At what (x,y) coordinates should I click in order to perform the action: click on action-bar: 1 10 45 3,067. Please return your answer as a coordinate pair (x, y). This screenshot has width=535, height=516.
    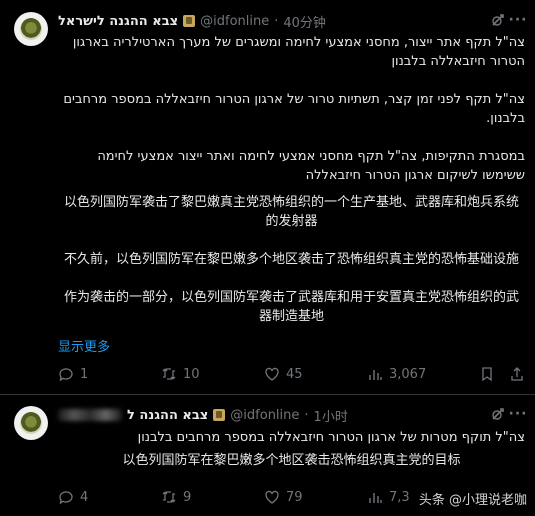
    Looking at the image, I should click on (291, 374).